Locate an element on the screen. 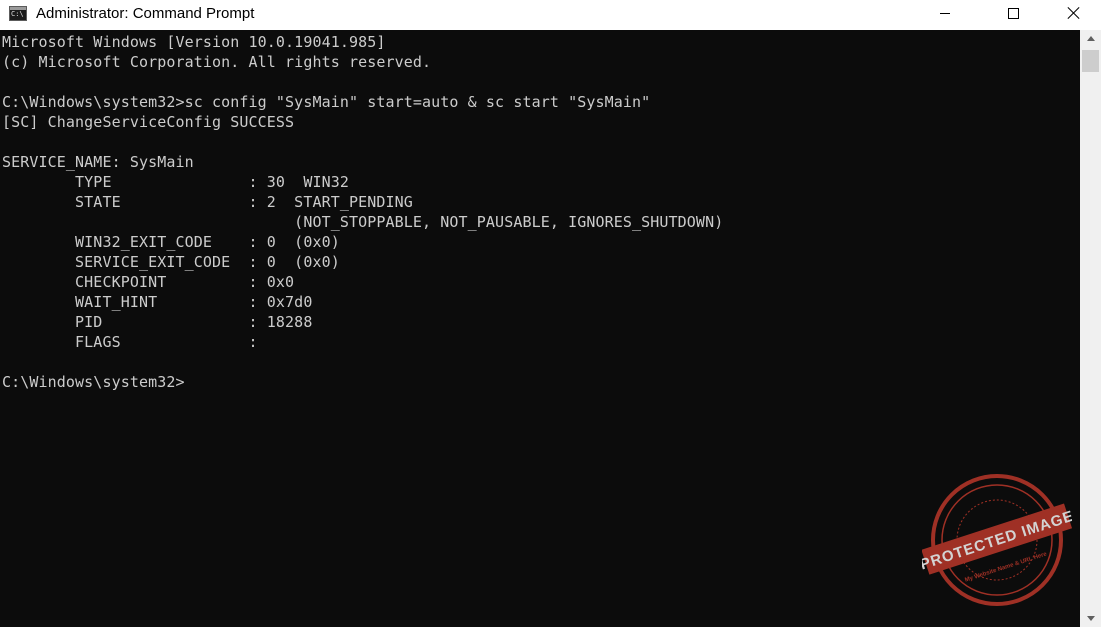  console-line: SERVICE_EXIT_CODE : 0 (0x0) is located at coordinates (171, 262).